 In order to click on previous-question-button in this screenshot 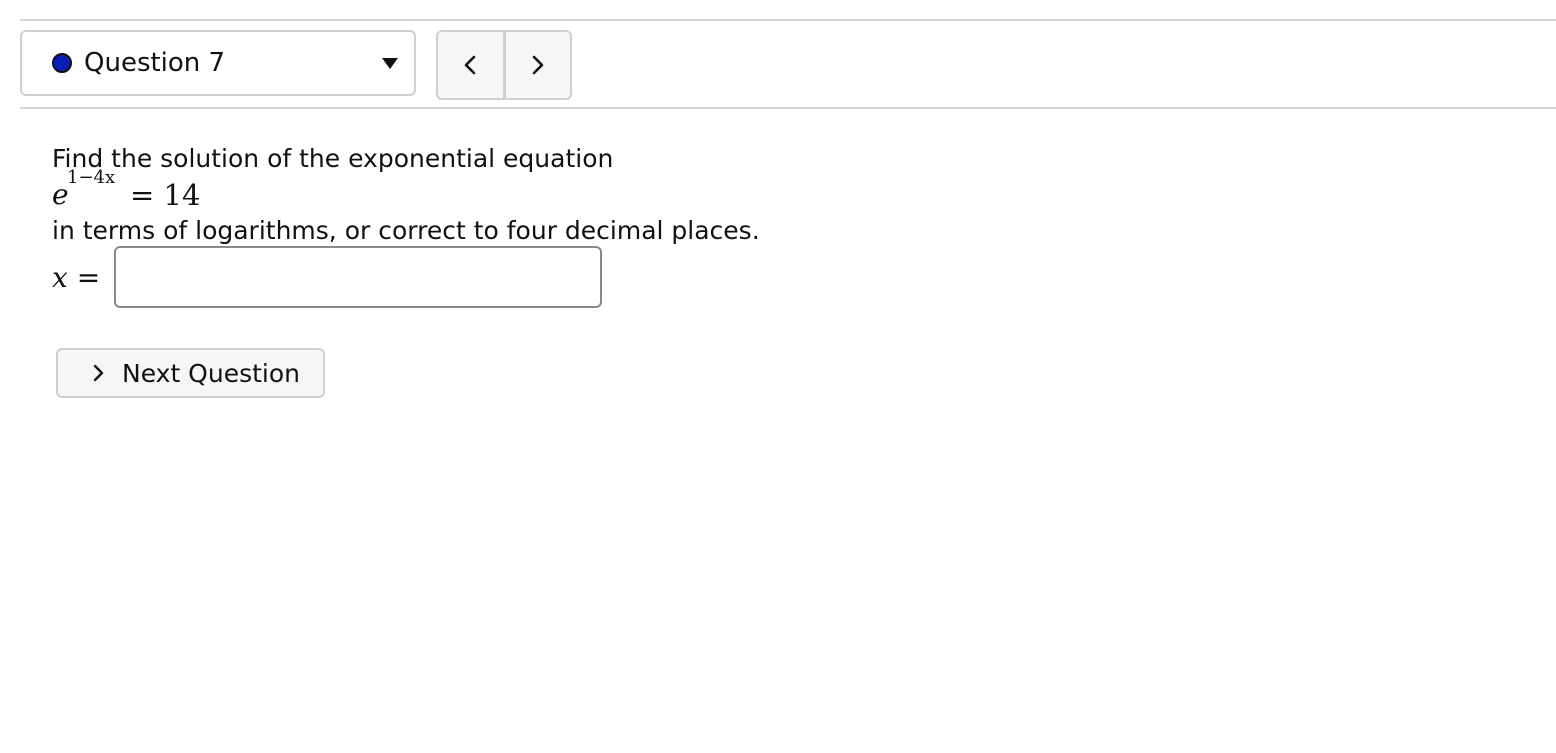, I will do `click(470, 65)`.